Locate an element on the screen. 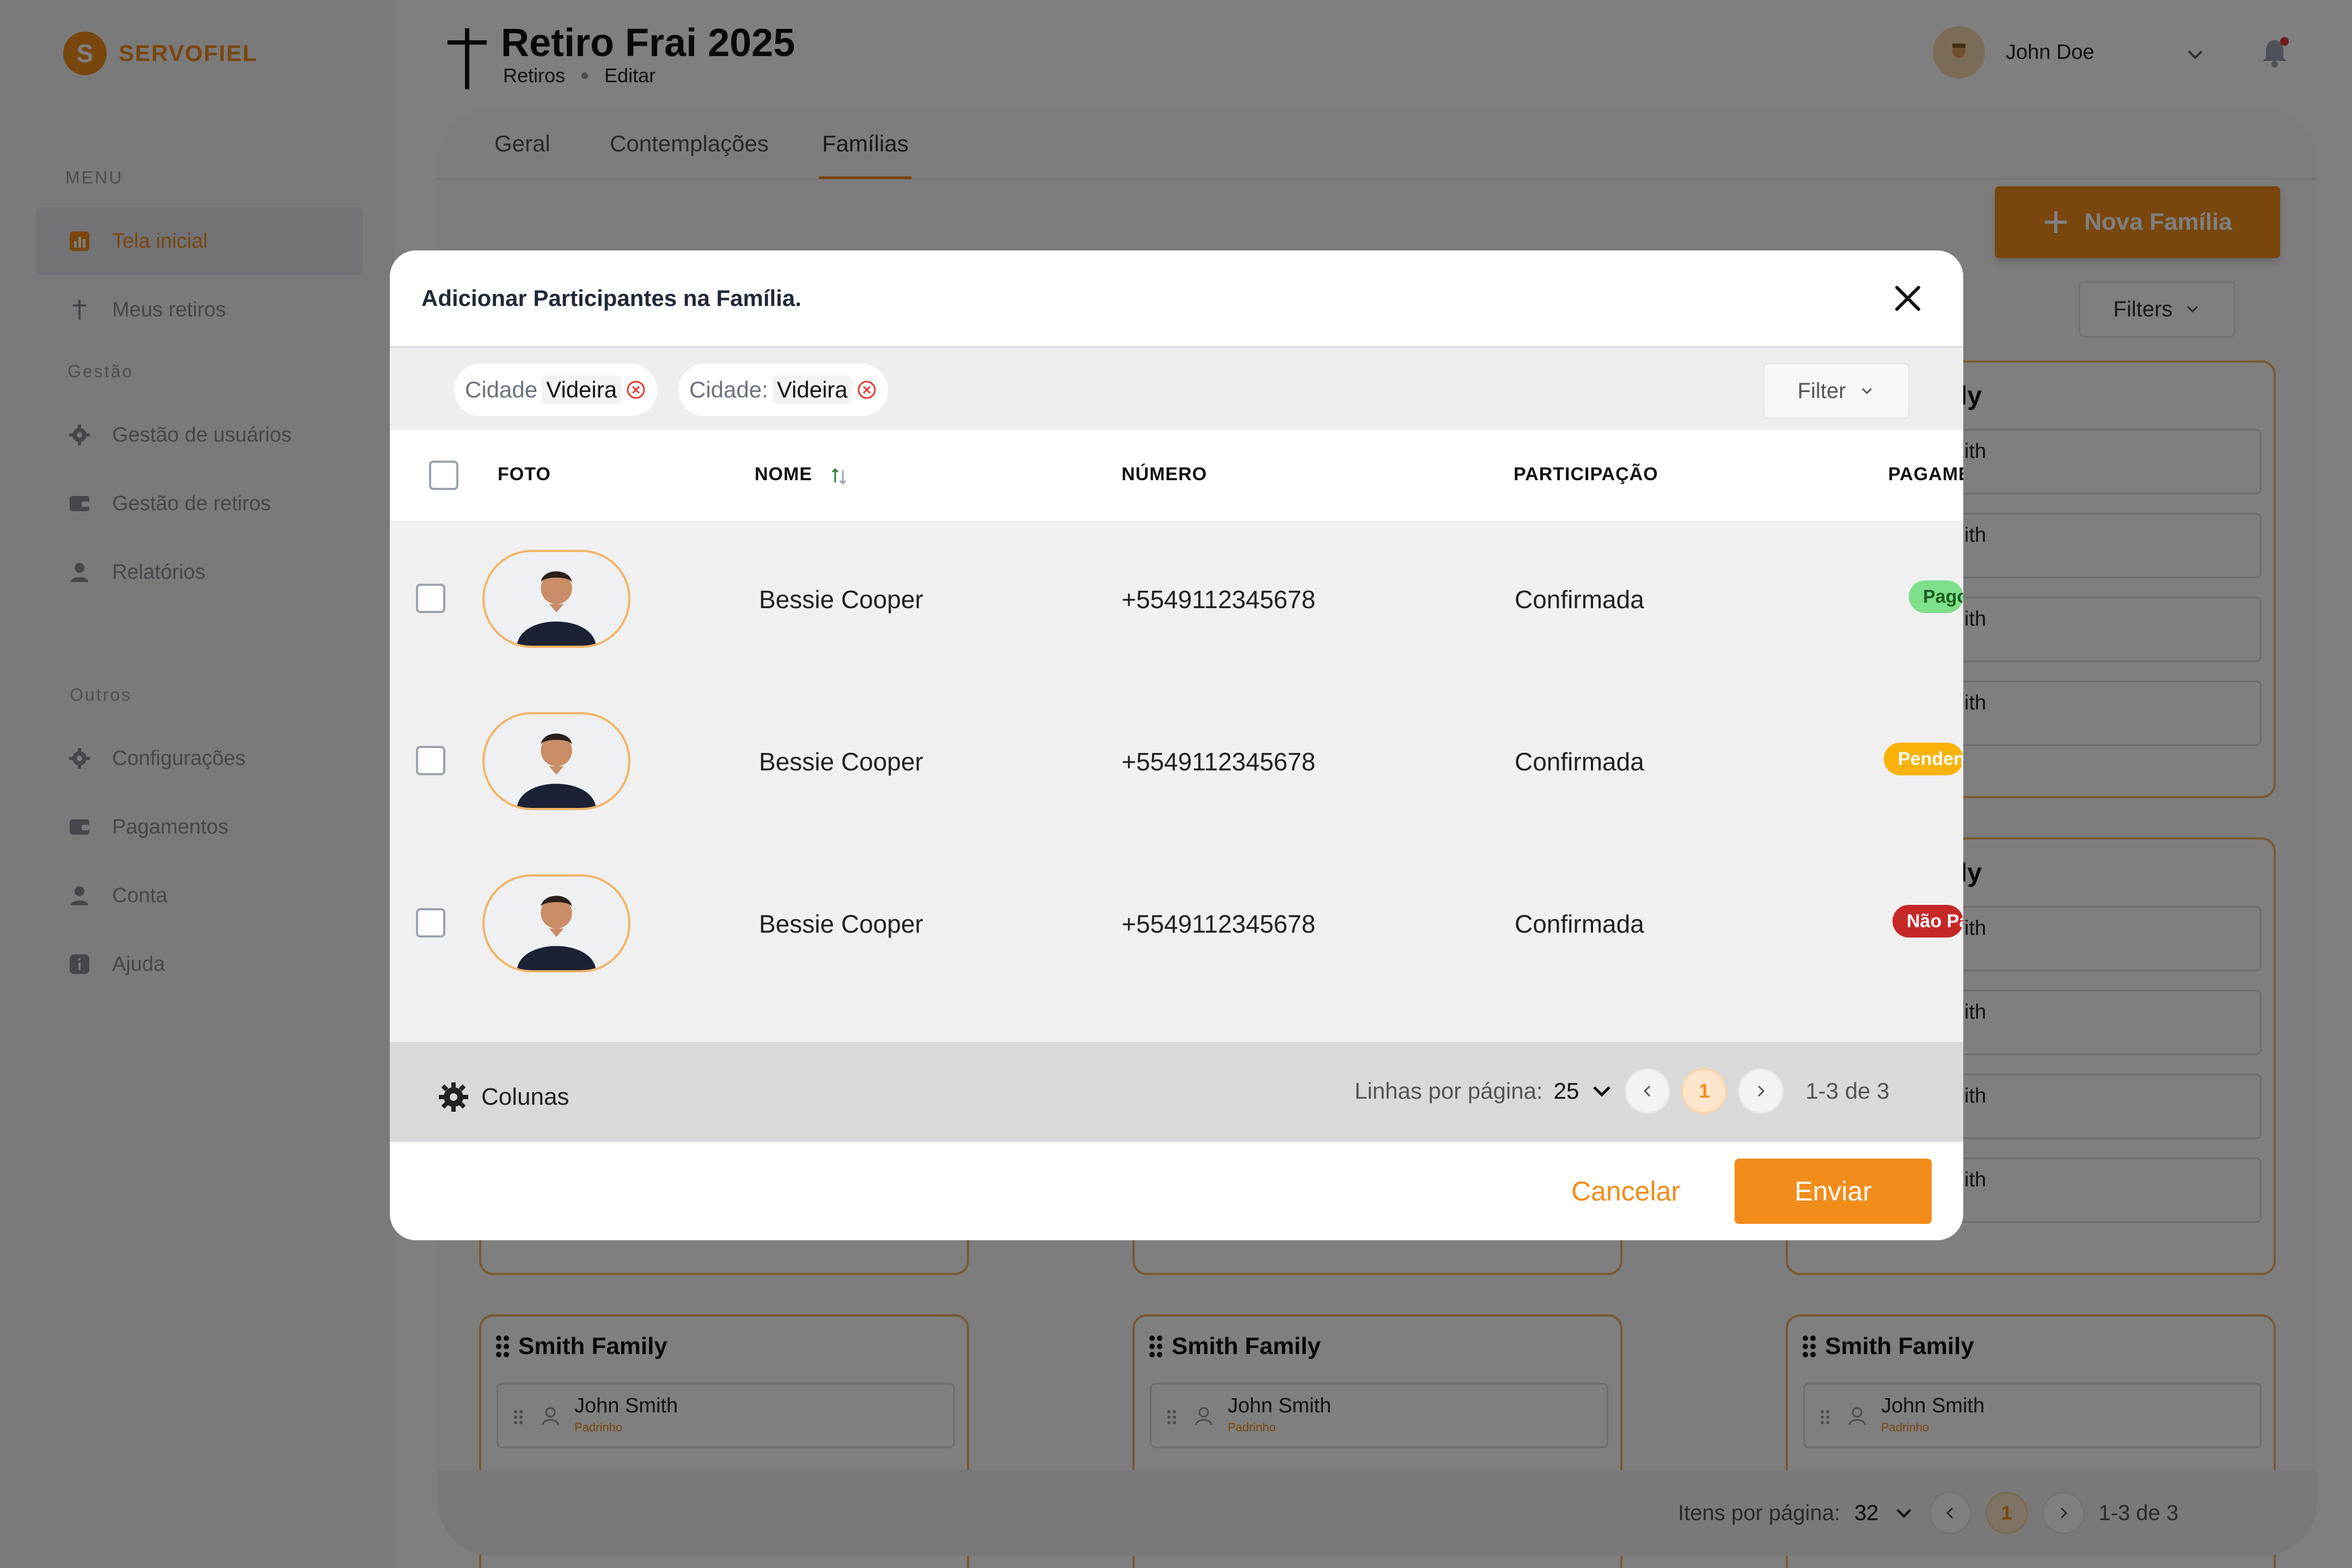  table-footer: Colunas Linhas por página: 25 1 1-3 de 3 is located at coordinates (1176, 1091).